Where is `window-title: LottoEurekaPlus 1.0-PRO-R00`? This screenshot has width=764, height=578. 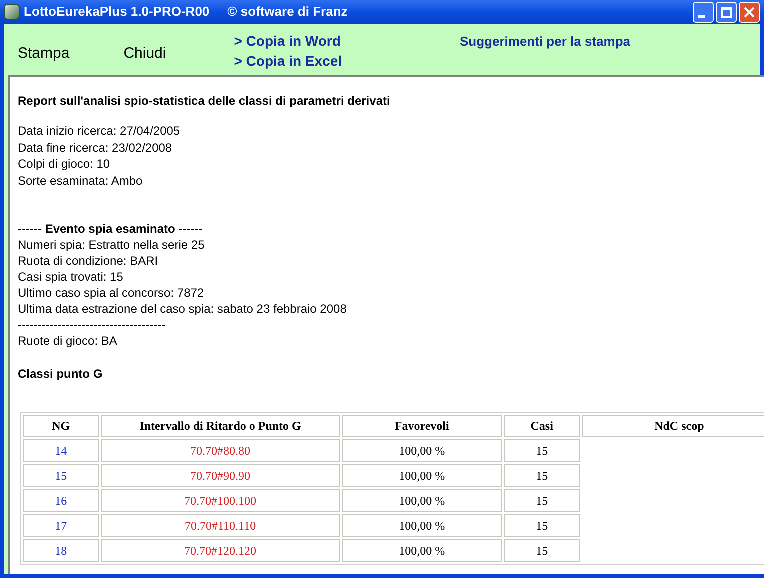
window-title: LottoEurekaPlus 1.0-PRO-R00 is located at coordinates (117, 12).